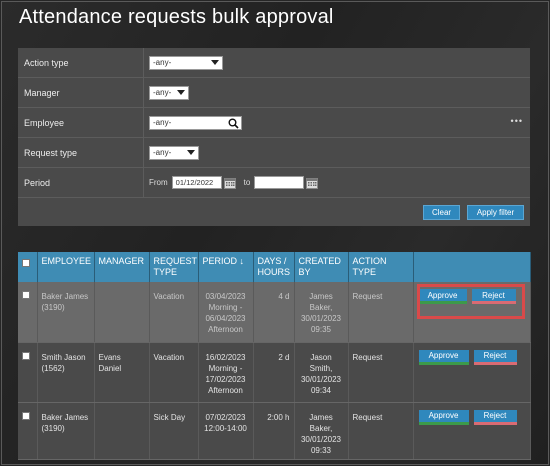 This screenshot has width=550, height=466. Describe the element at coordinates (195, 122) in the screenshot. I see `employee-input: -any-` at that location.